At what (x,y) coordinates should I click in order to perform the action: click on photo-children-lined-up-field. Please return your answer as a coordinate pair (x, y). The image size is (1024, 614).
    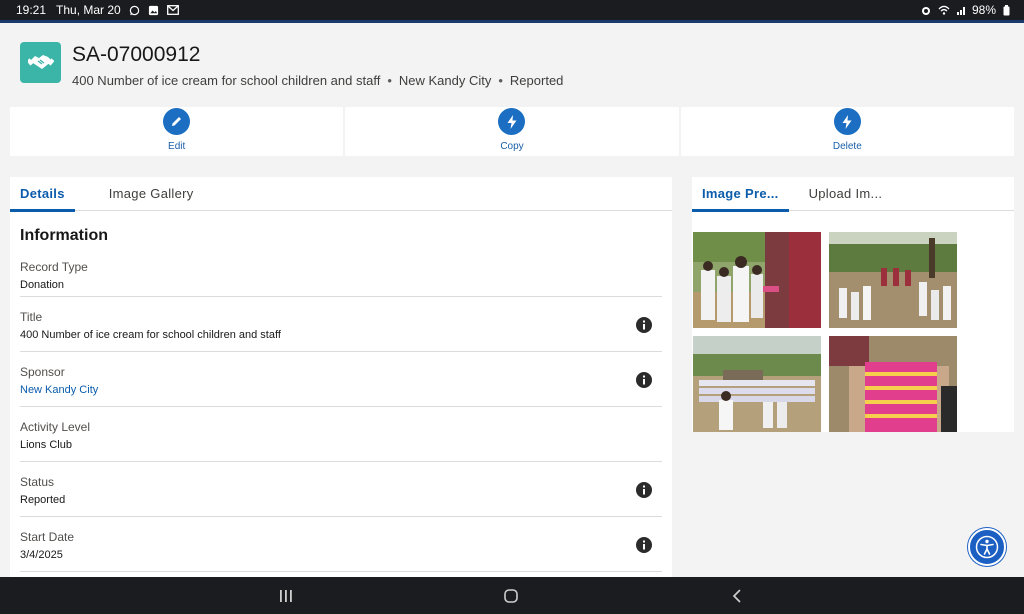
    Looking at the image, I should click on (893, 280).